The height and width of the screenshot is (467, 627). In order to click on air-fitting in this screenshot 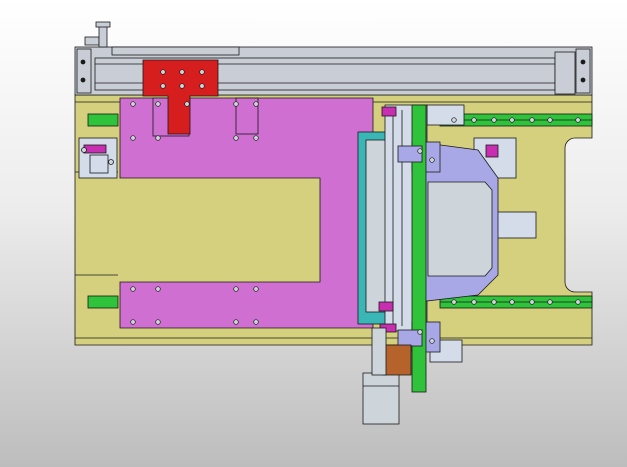, I will do `click(97, 34)`.